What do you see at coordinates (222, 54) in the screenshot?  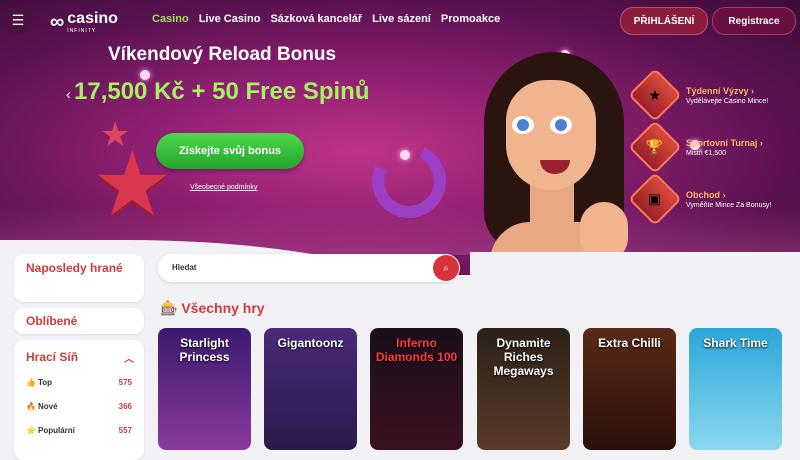 I see `promo-title: Víkendový Reload Bonus` at bounding box center [222, 54].